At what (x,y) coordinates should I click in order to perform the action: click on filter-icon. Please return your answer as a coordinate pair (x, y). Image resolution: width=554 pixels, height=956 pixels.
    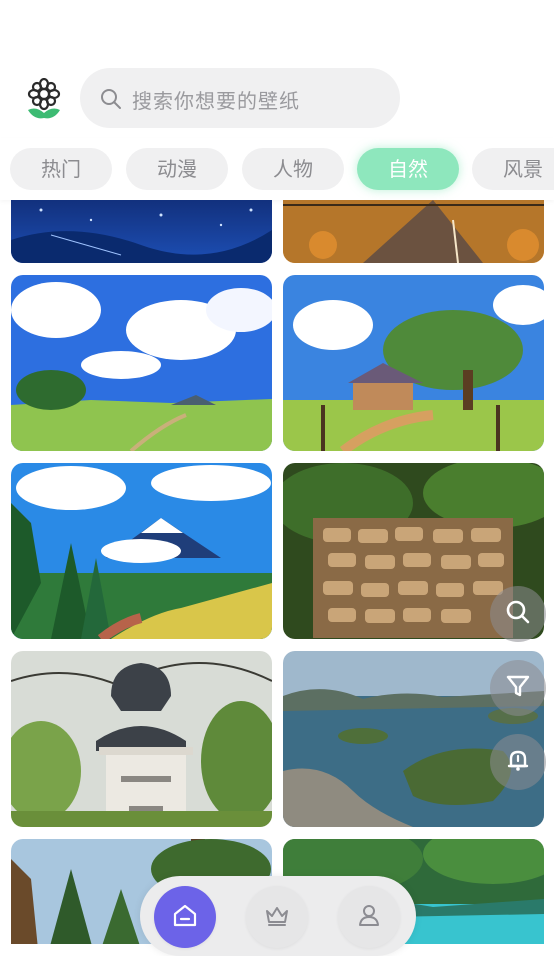
    Looking at the image, I should click on (518, 688).